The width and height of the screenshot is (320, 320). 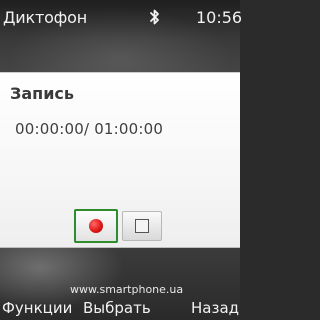 What do you see at coordinates (89, 129) in the screenshot?
I see `recording-timer: 00:00:00/ 01:00:00` at bounding box center [89, 129].